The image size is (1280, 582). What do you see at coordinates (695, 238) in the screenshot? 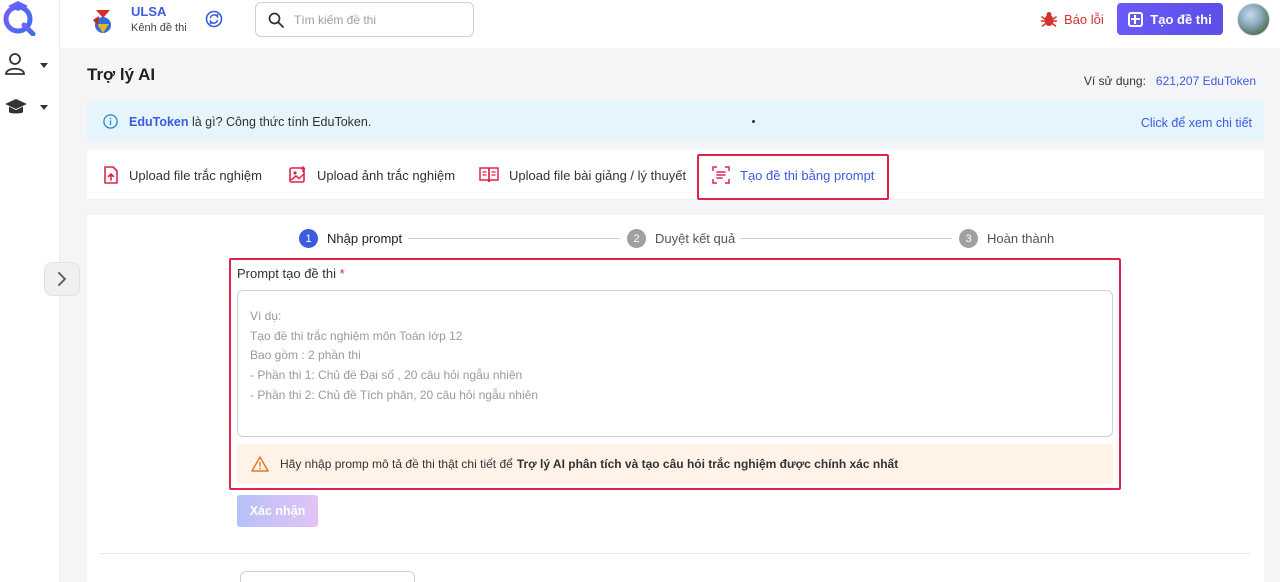
I see `step-label: Duyệt kết quả` at bounding box center [695, 238].